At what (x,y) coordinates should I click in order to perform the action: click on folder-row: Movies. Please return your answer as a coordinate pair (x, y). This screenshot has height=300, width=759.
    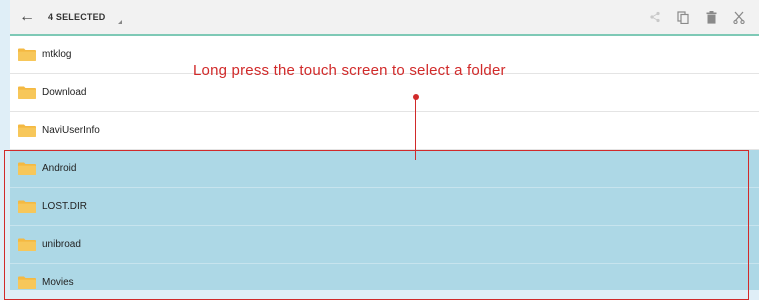
    Looking at the image, I should click on (384, 277).